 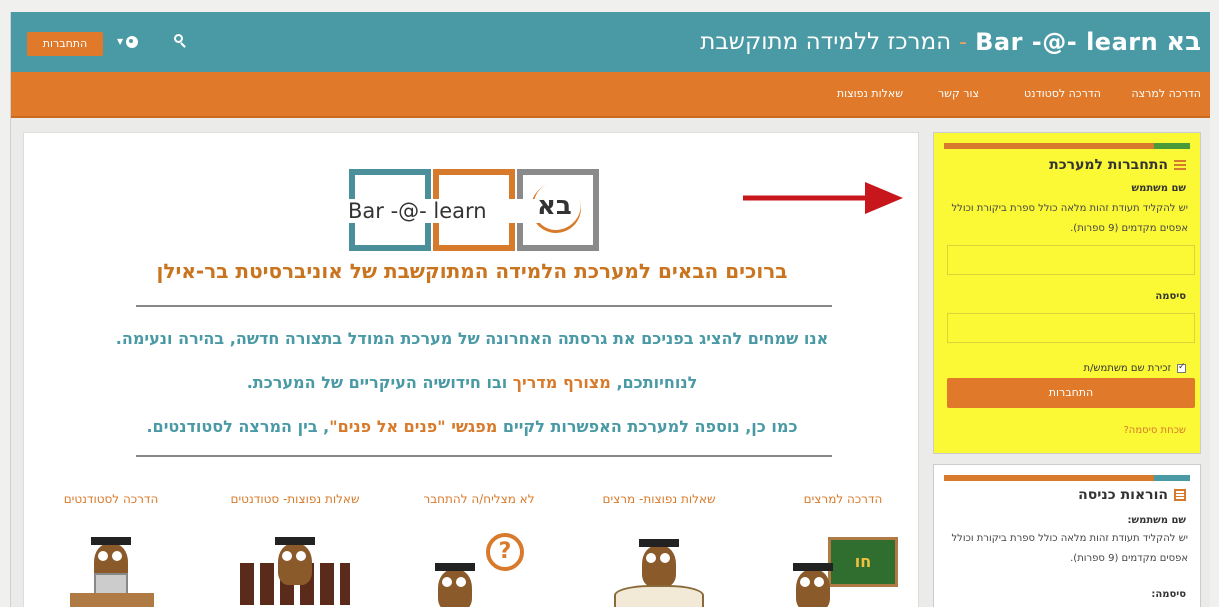 I want to click on header-login-button: התחברות, so click(x=65, y=44).